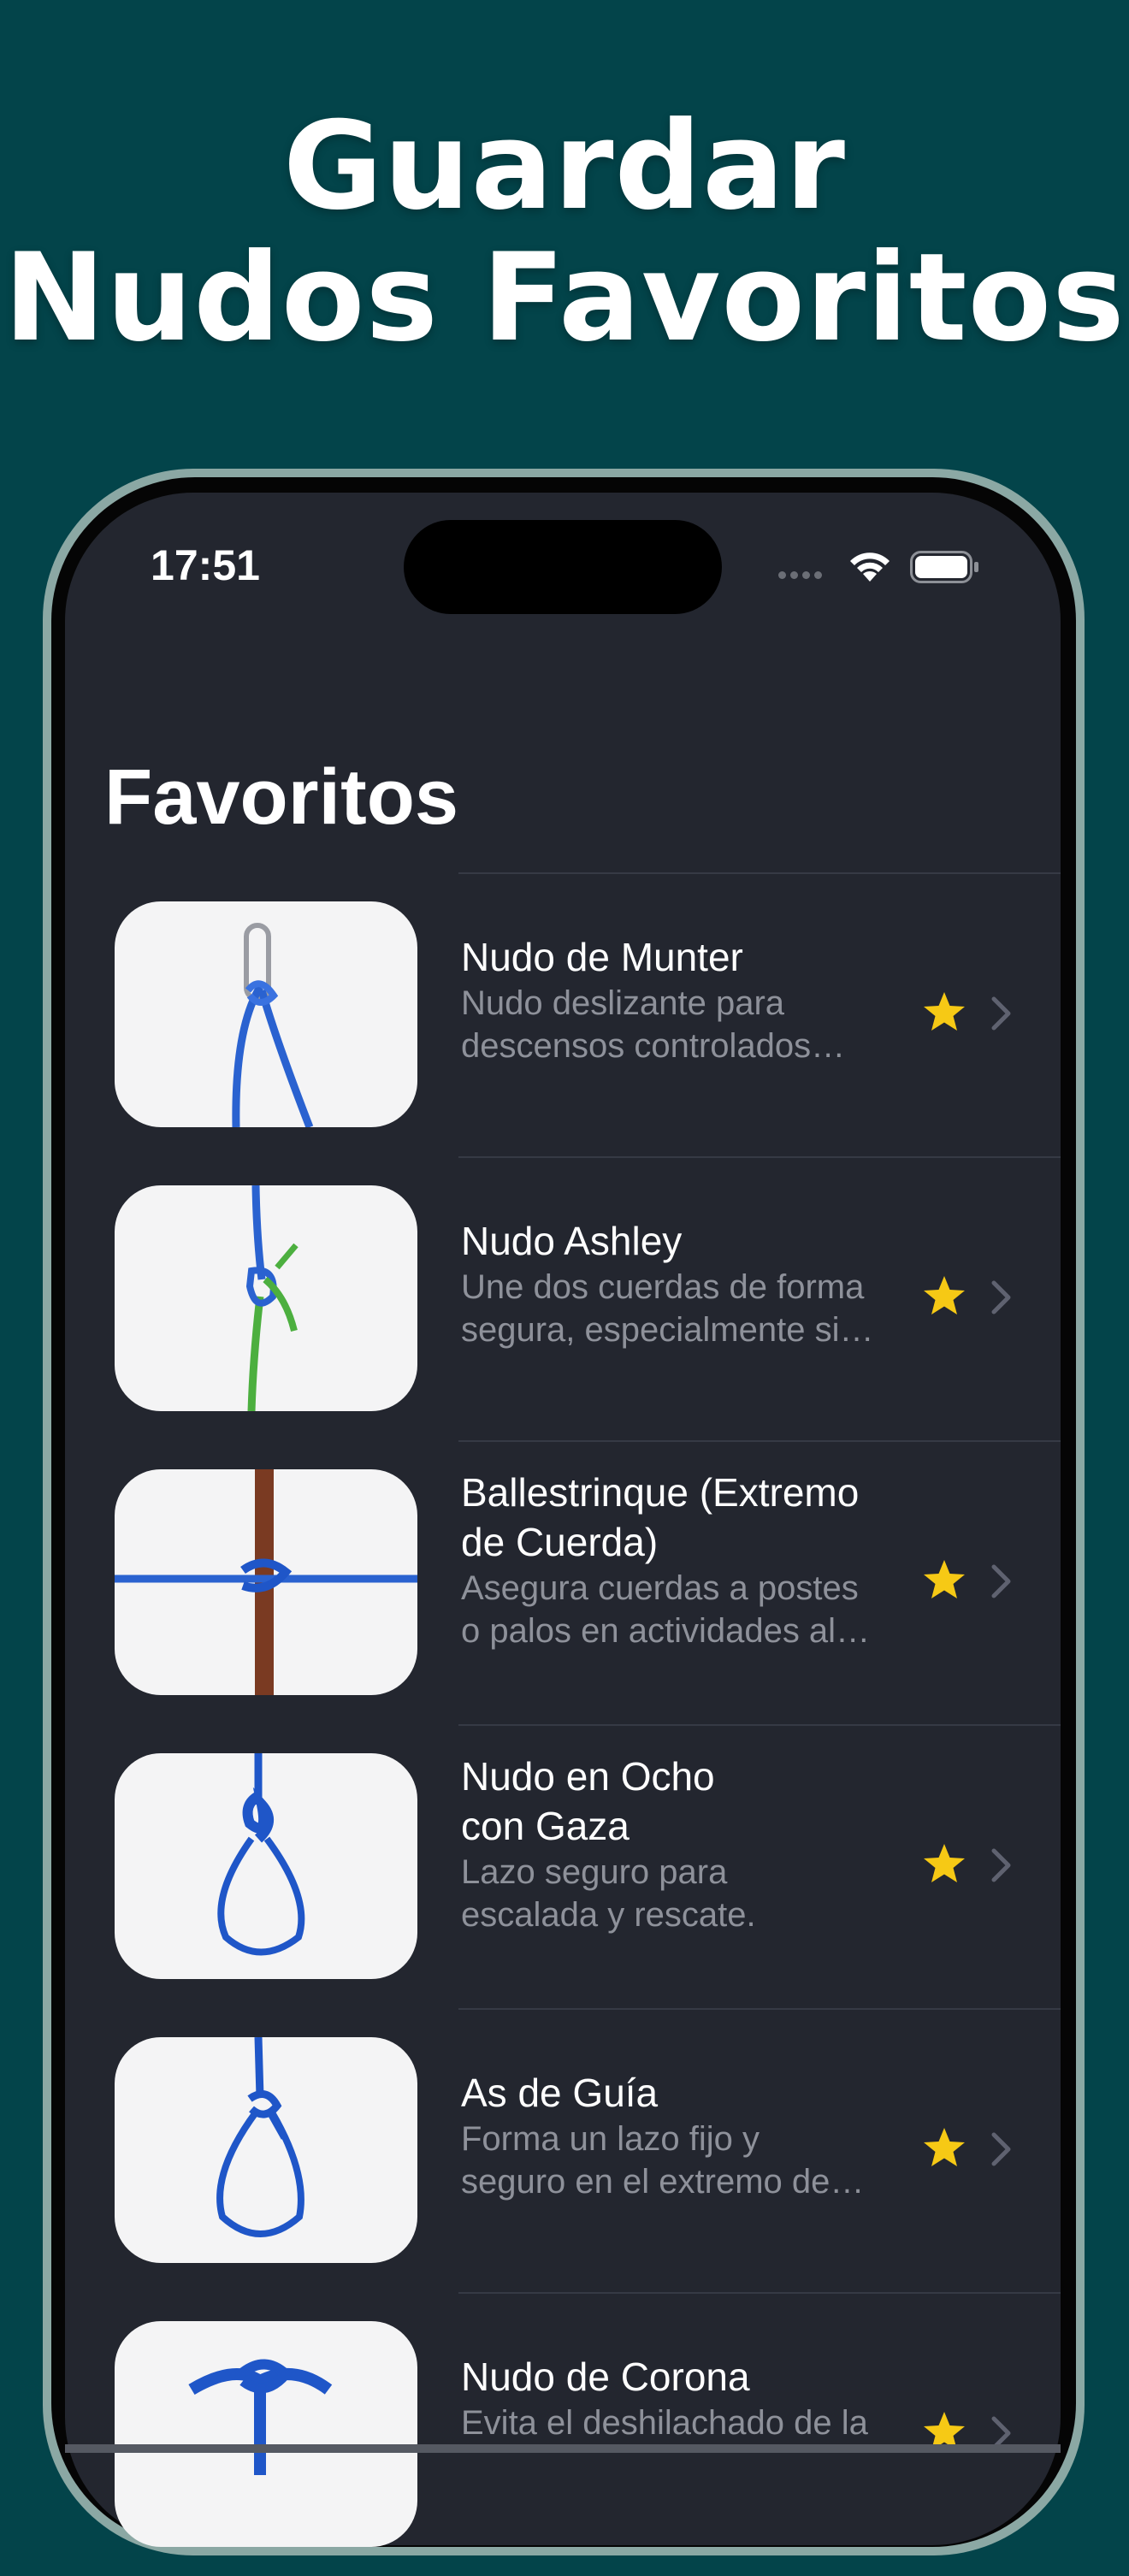  Describe the element at coordinates (560, 1542) in the screenshot. I see `name-line: de Cuerda)` at that location.